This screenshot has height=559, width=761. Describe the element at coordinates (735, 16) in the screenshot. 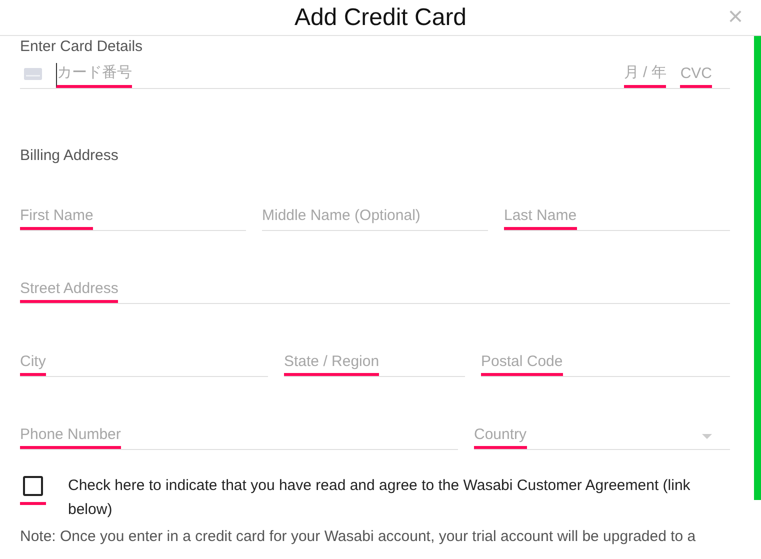

I see `close-button: ×` at that location.